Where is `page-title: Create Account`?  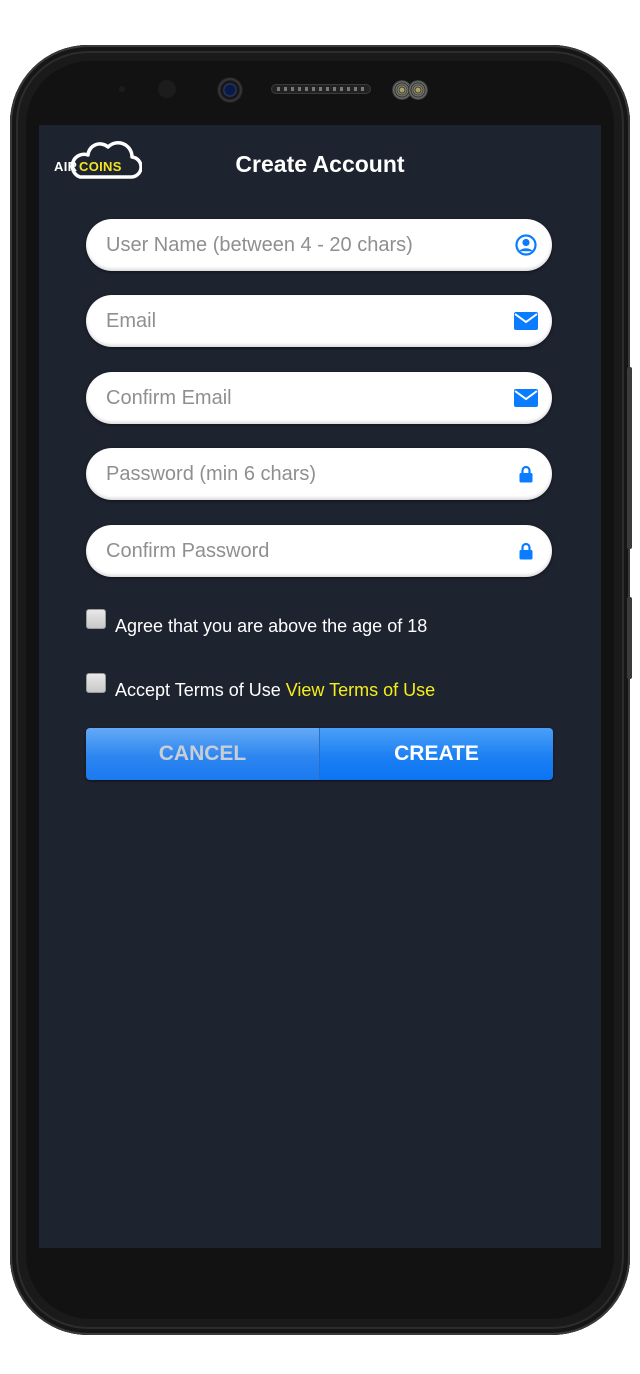
page-title: Create Account is located at coordinates (320, 164).